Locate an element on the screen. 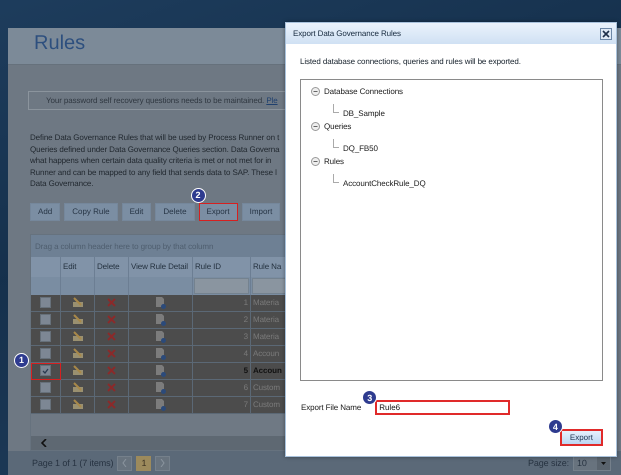  password-notice: Your password self recovery questions needs to be maintained. Ple is located at coordinates (156, 100).